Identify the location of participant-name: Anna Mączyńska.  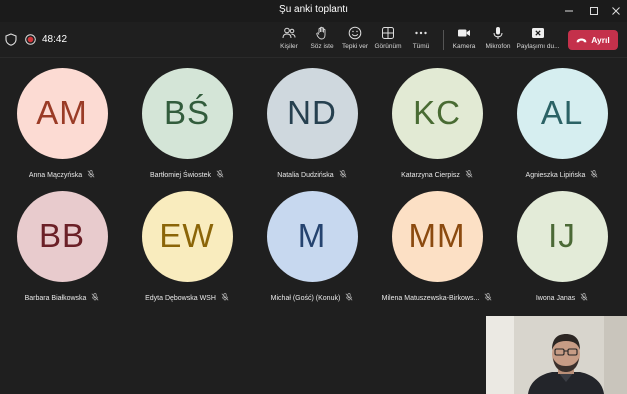
(55, 175).